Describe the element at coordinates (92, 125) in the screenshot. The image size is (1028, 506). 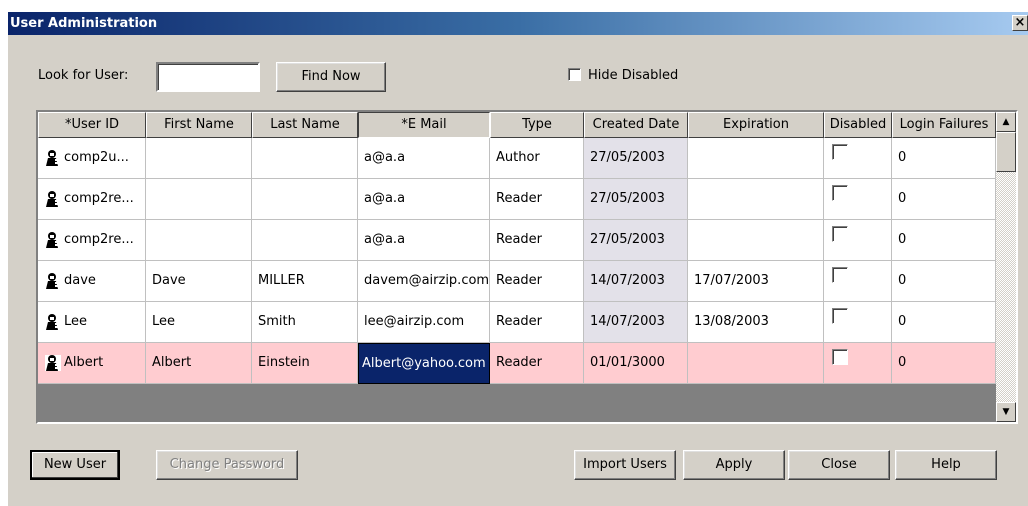
I see `col-user-id-header: *User ID` at that location.